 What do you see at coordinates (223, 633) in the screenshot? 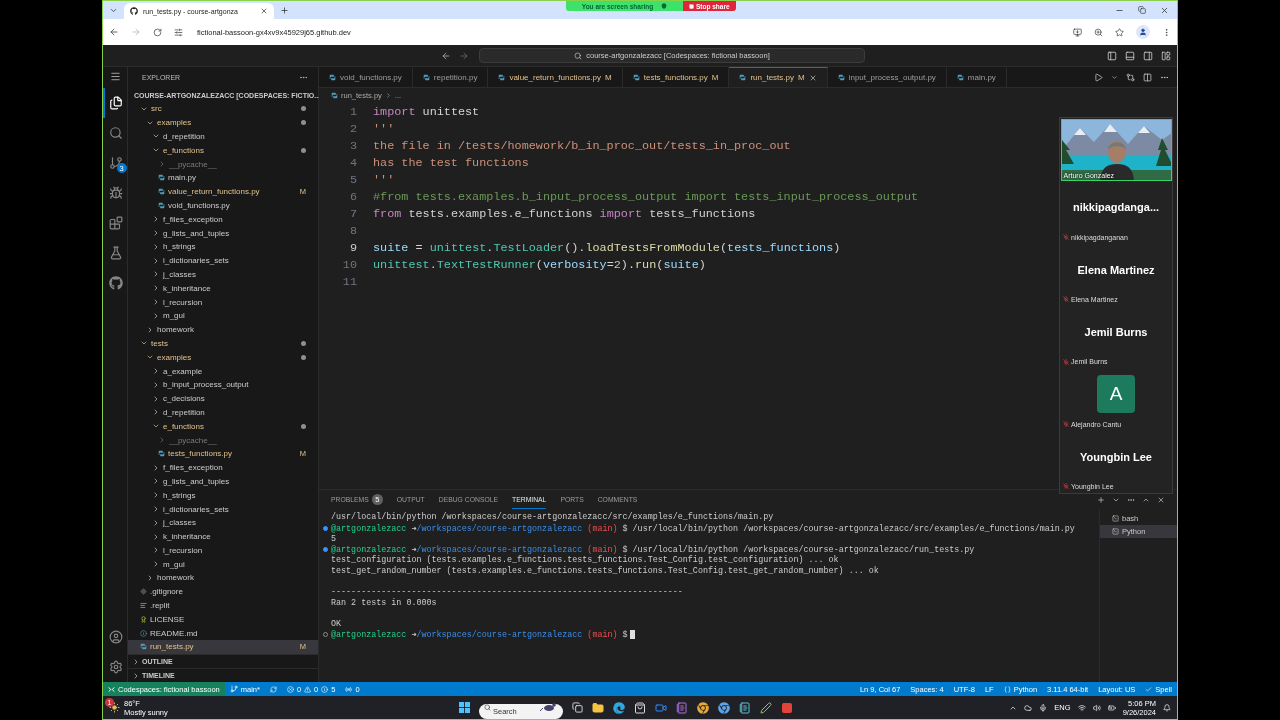
I see `tree-item: README.md` at bounding box center [223, 633].